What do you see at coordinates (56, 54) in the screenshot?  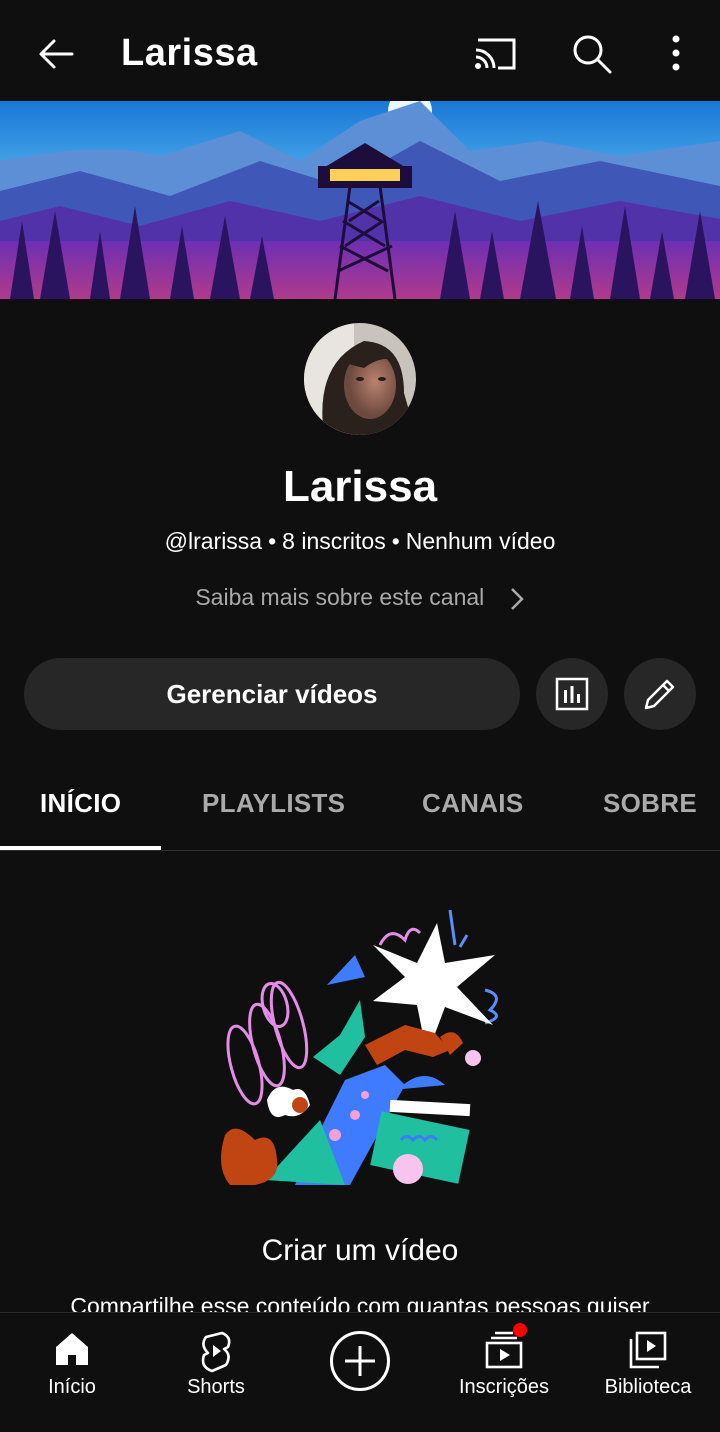 I see `back-arrow-icon` at bounding box center [56, 54].